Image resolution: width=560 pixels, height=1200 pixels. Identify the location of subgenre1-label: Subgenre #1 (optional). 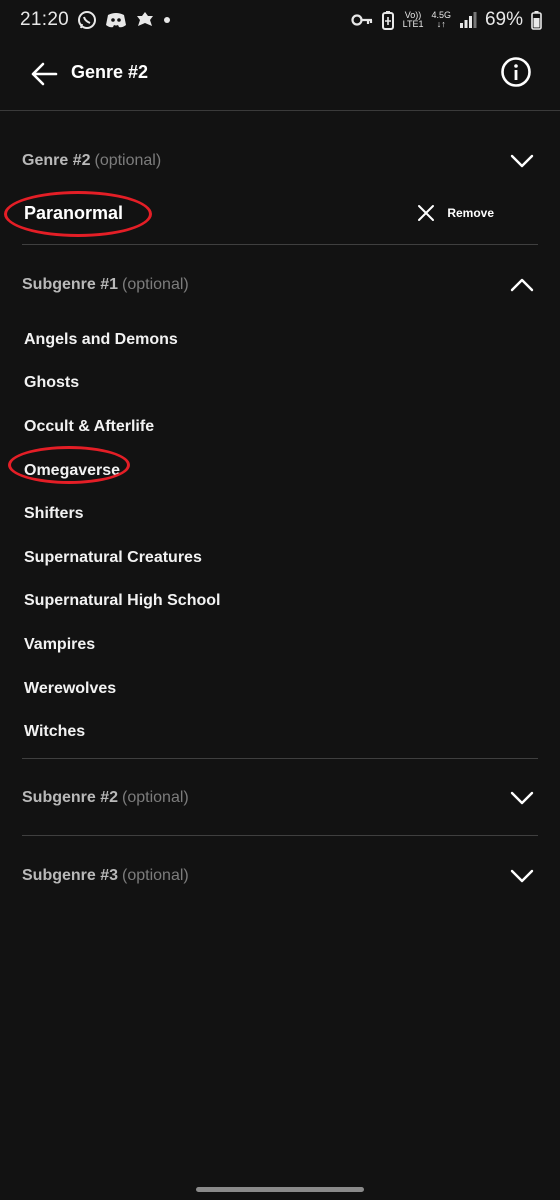
(105, 285).